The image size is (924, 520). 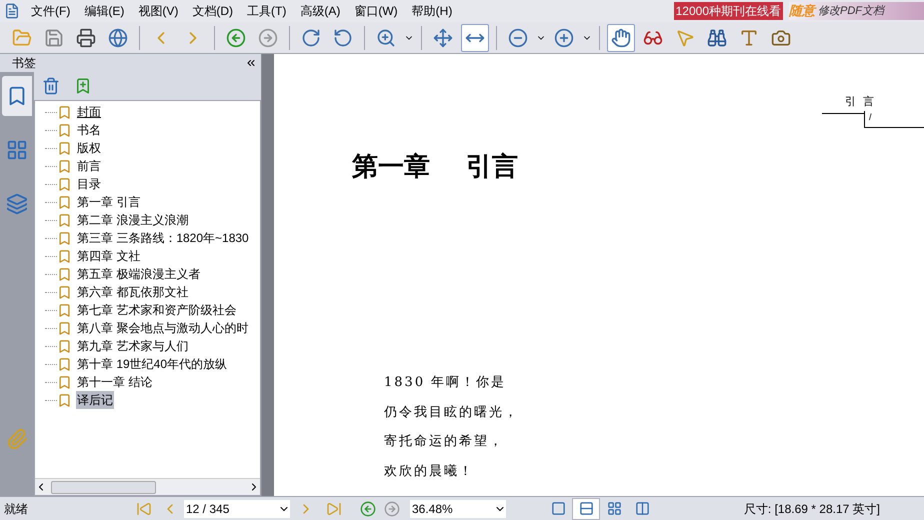 I want to click on panel-title: 书签, so click(x=24, y=63).